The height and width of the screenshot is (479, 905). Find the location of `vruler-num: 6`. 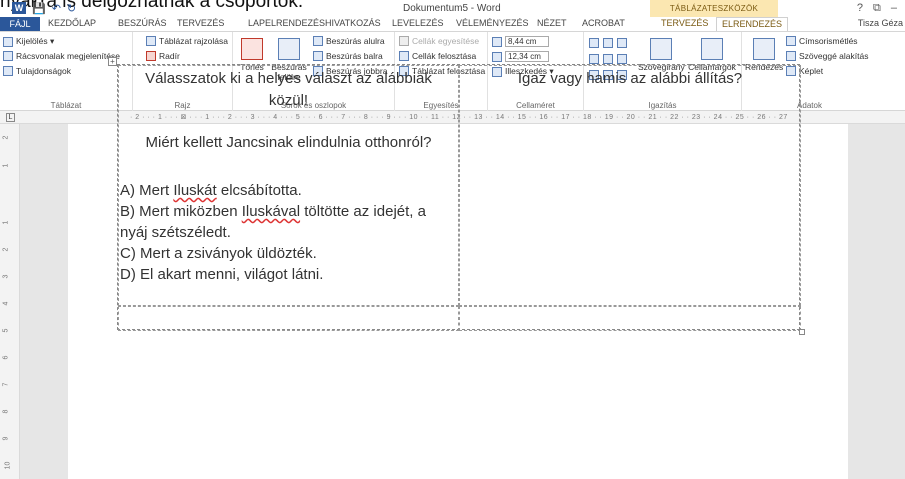

vruler-num: 6 is located at coordinates (6, 357).